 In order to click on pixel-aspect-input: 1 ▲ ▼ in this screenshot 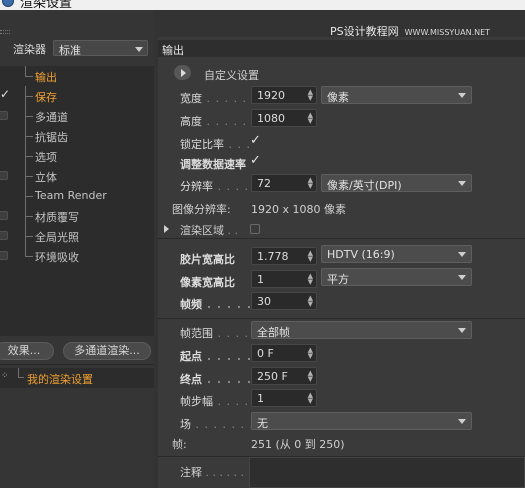, I will do `click(284, 279)`.